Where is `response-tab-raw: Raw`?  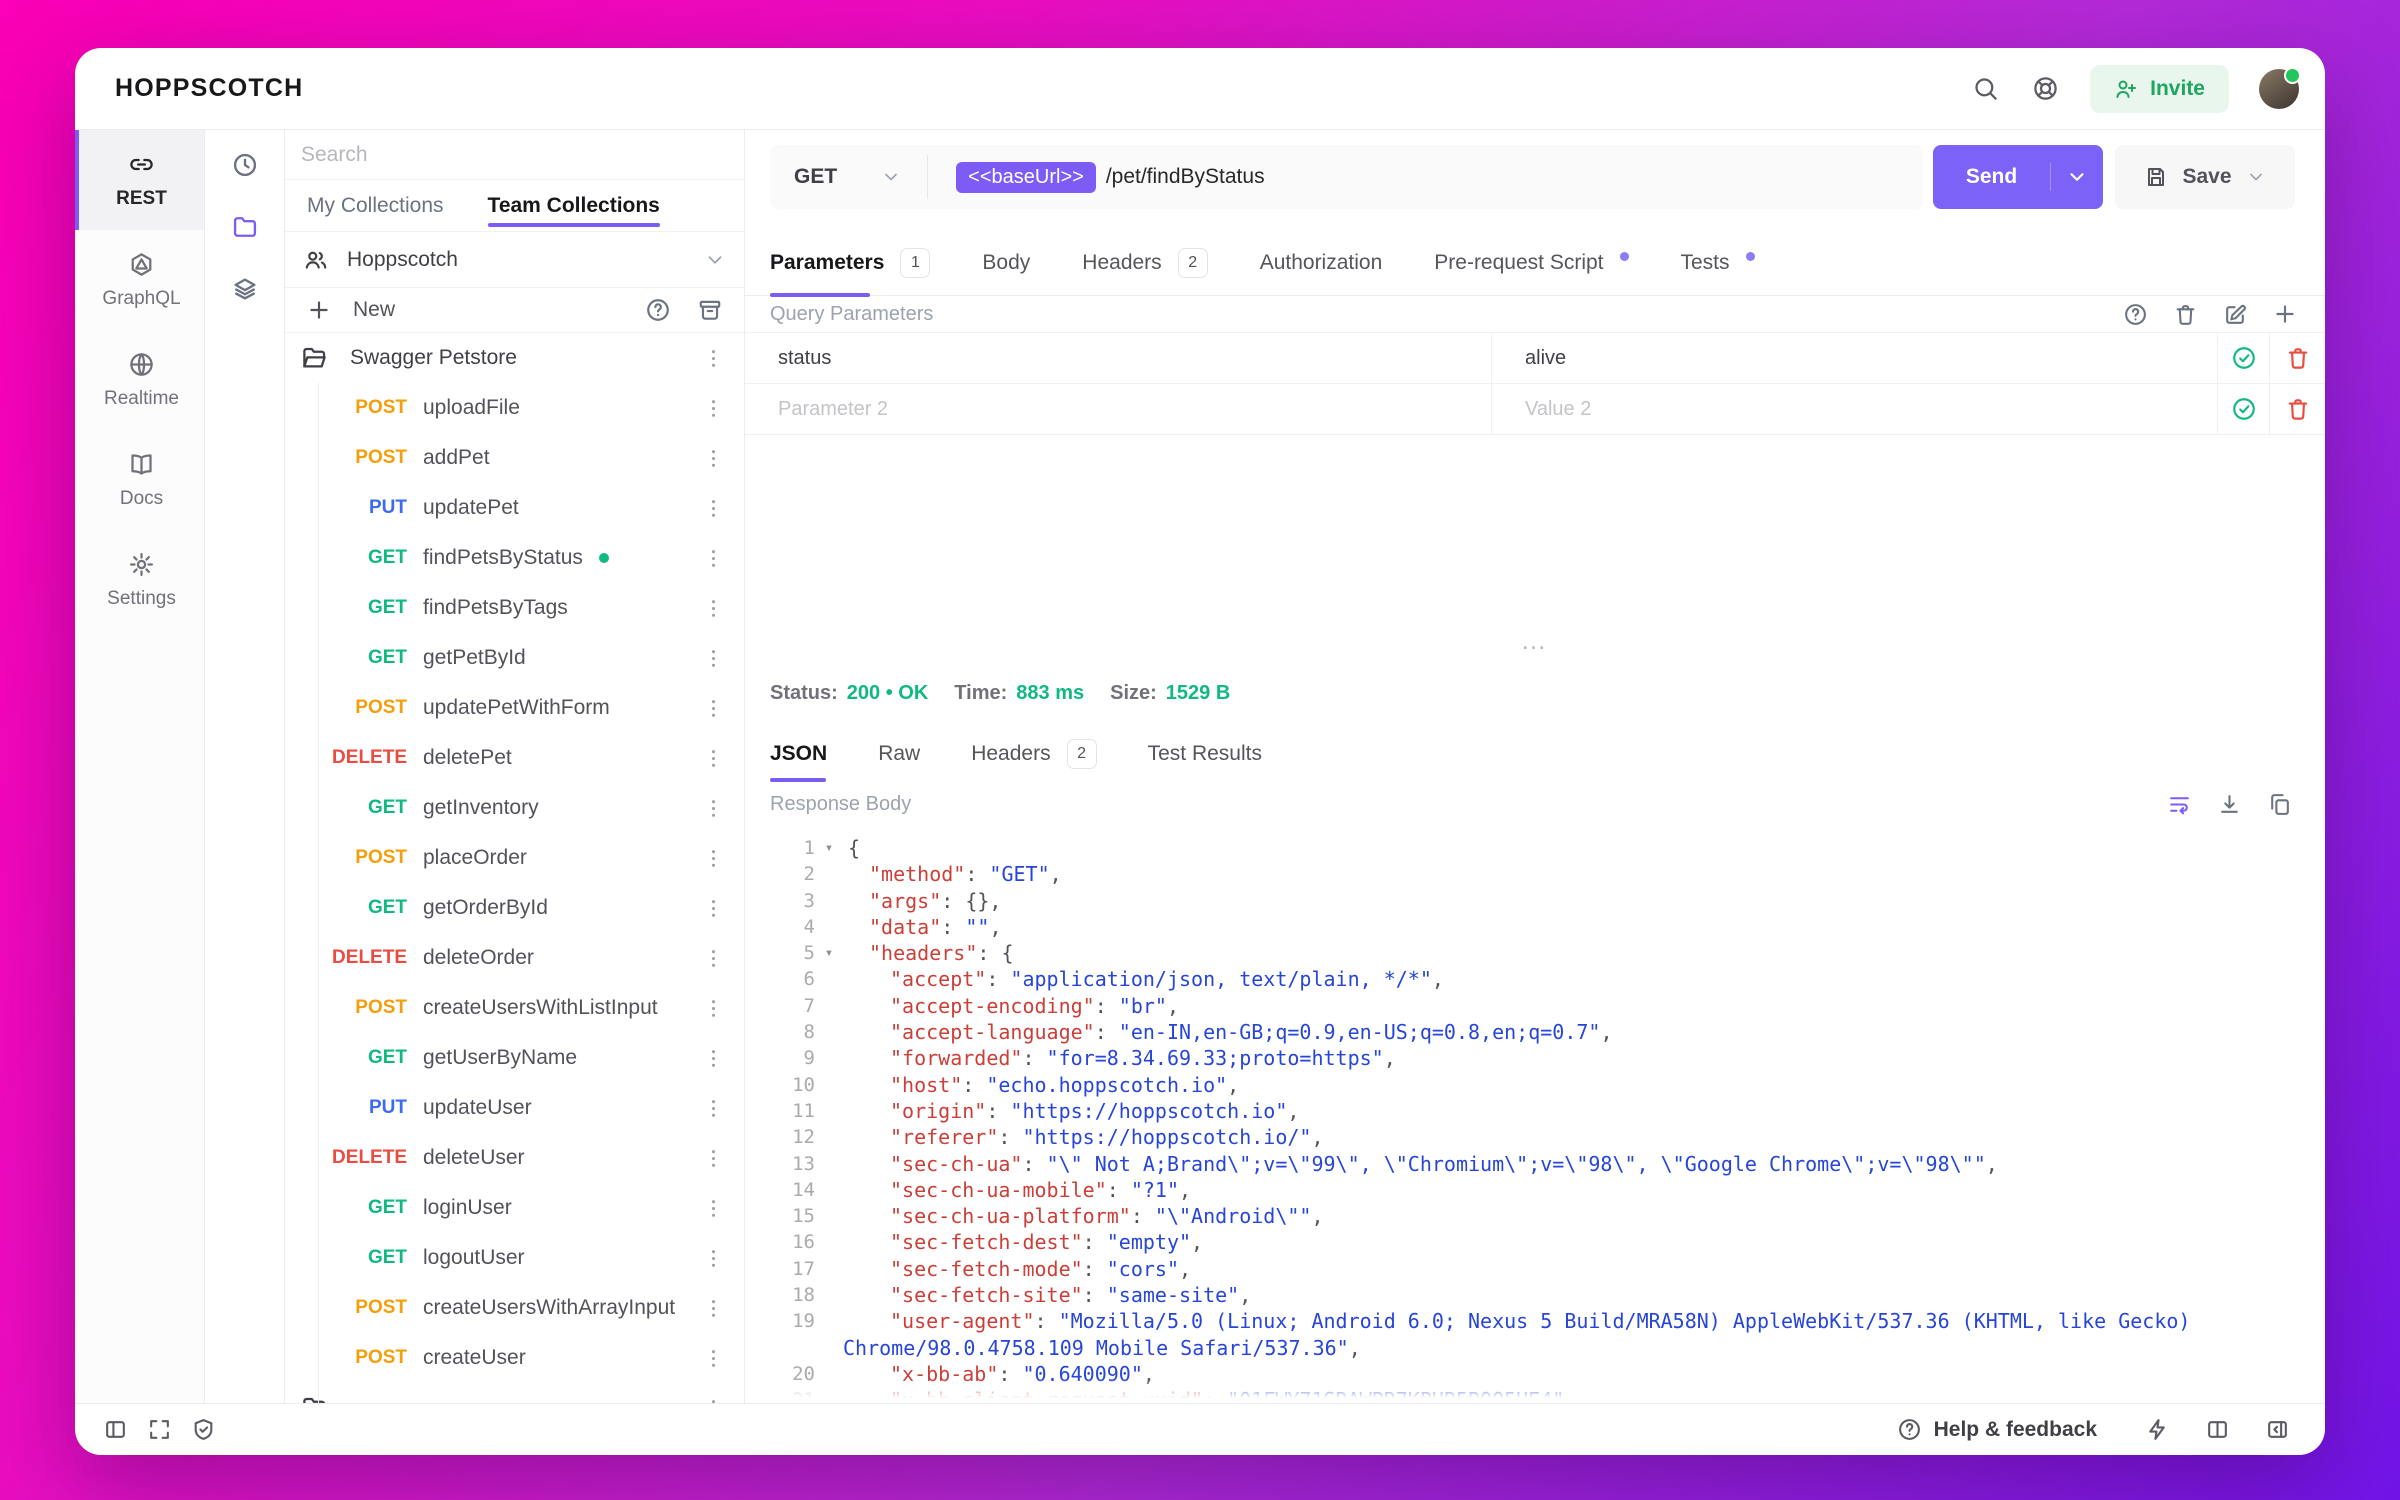 response-tab-raw: Raw is located at coordinates (899, 754).